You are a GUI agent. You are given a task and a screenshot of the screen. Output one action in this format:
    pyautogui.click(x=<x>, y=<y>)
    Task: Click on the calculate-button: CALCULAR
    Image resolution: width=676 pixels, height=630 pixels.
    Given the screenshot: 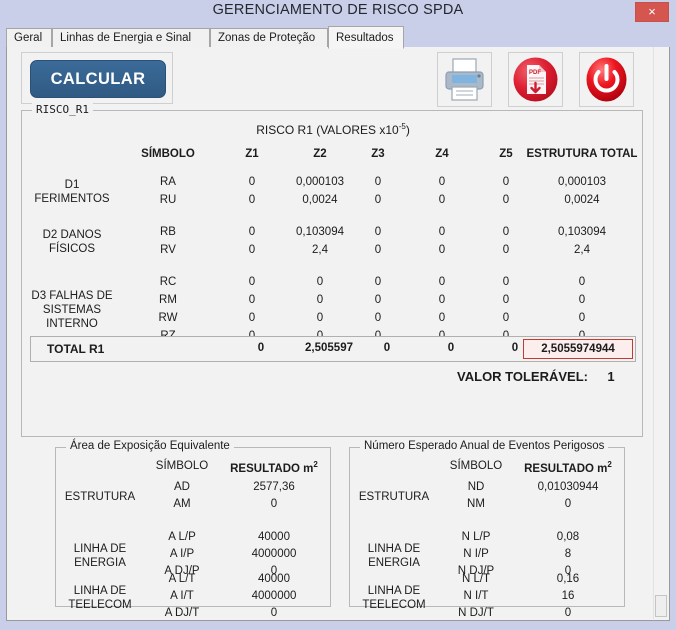 What is the action you would take?
    pyautogui.click(x=98, y=79)
    